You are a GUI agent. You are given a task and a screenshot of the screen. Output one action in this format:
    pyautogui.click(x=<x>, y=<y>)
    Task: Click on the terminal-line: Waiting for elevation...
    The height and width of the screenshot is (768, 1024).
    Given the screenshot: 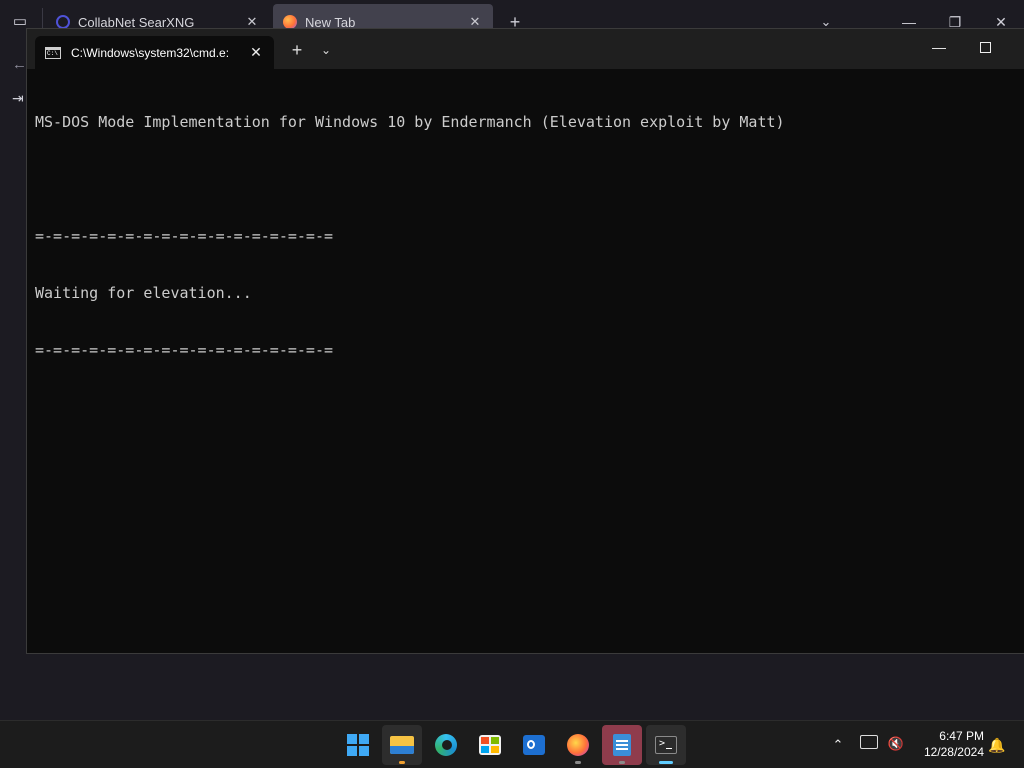 What is the action you would take?
    pyautogui.click(x=143, y=293)
    